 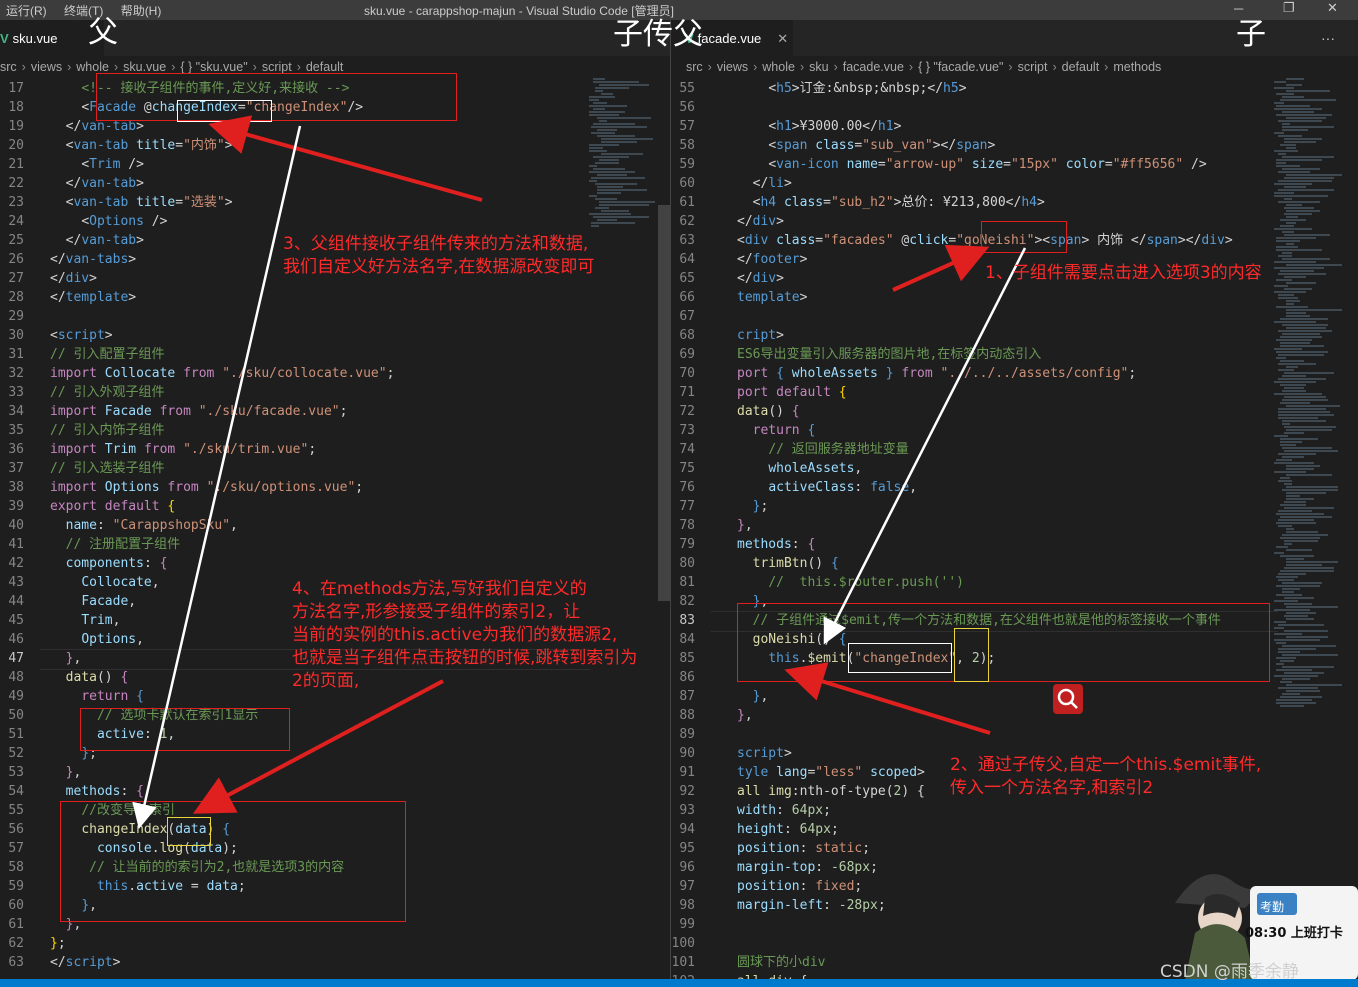 I want to click on annotation-step-4-line-3: 当前的实例的this.active为我们的数据源2,, so click(x=455, y=635).